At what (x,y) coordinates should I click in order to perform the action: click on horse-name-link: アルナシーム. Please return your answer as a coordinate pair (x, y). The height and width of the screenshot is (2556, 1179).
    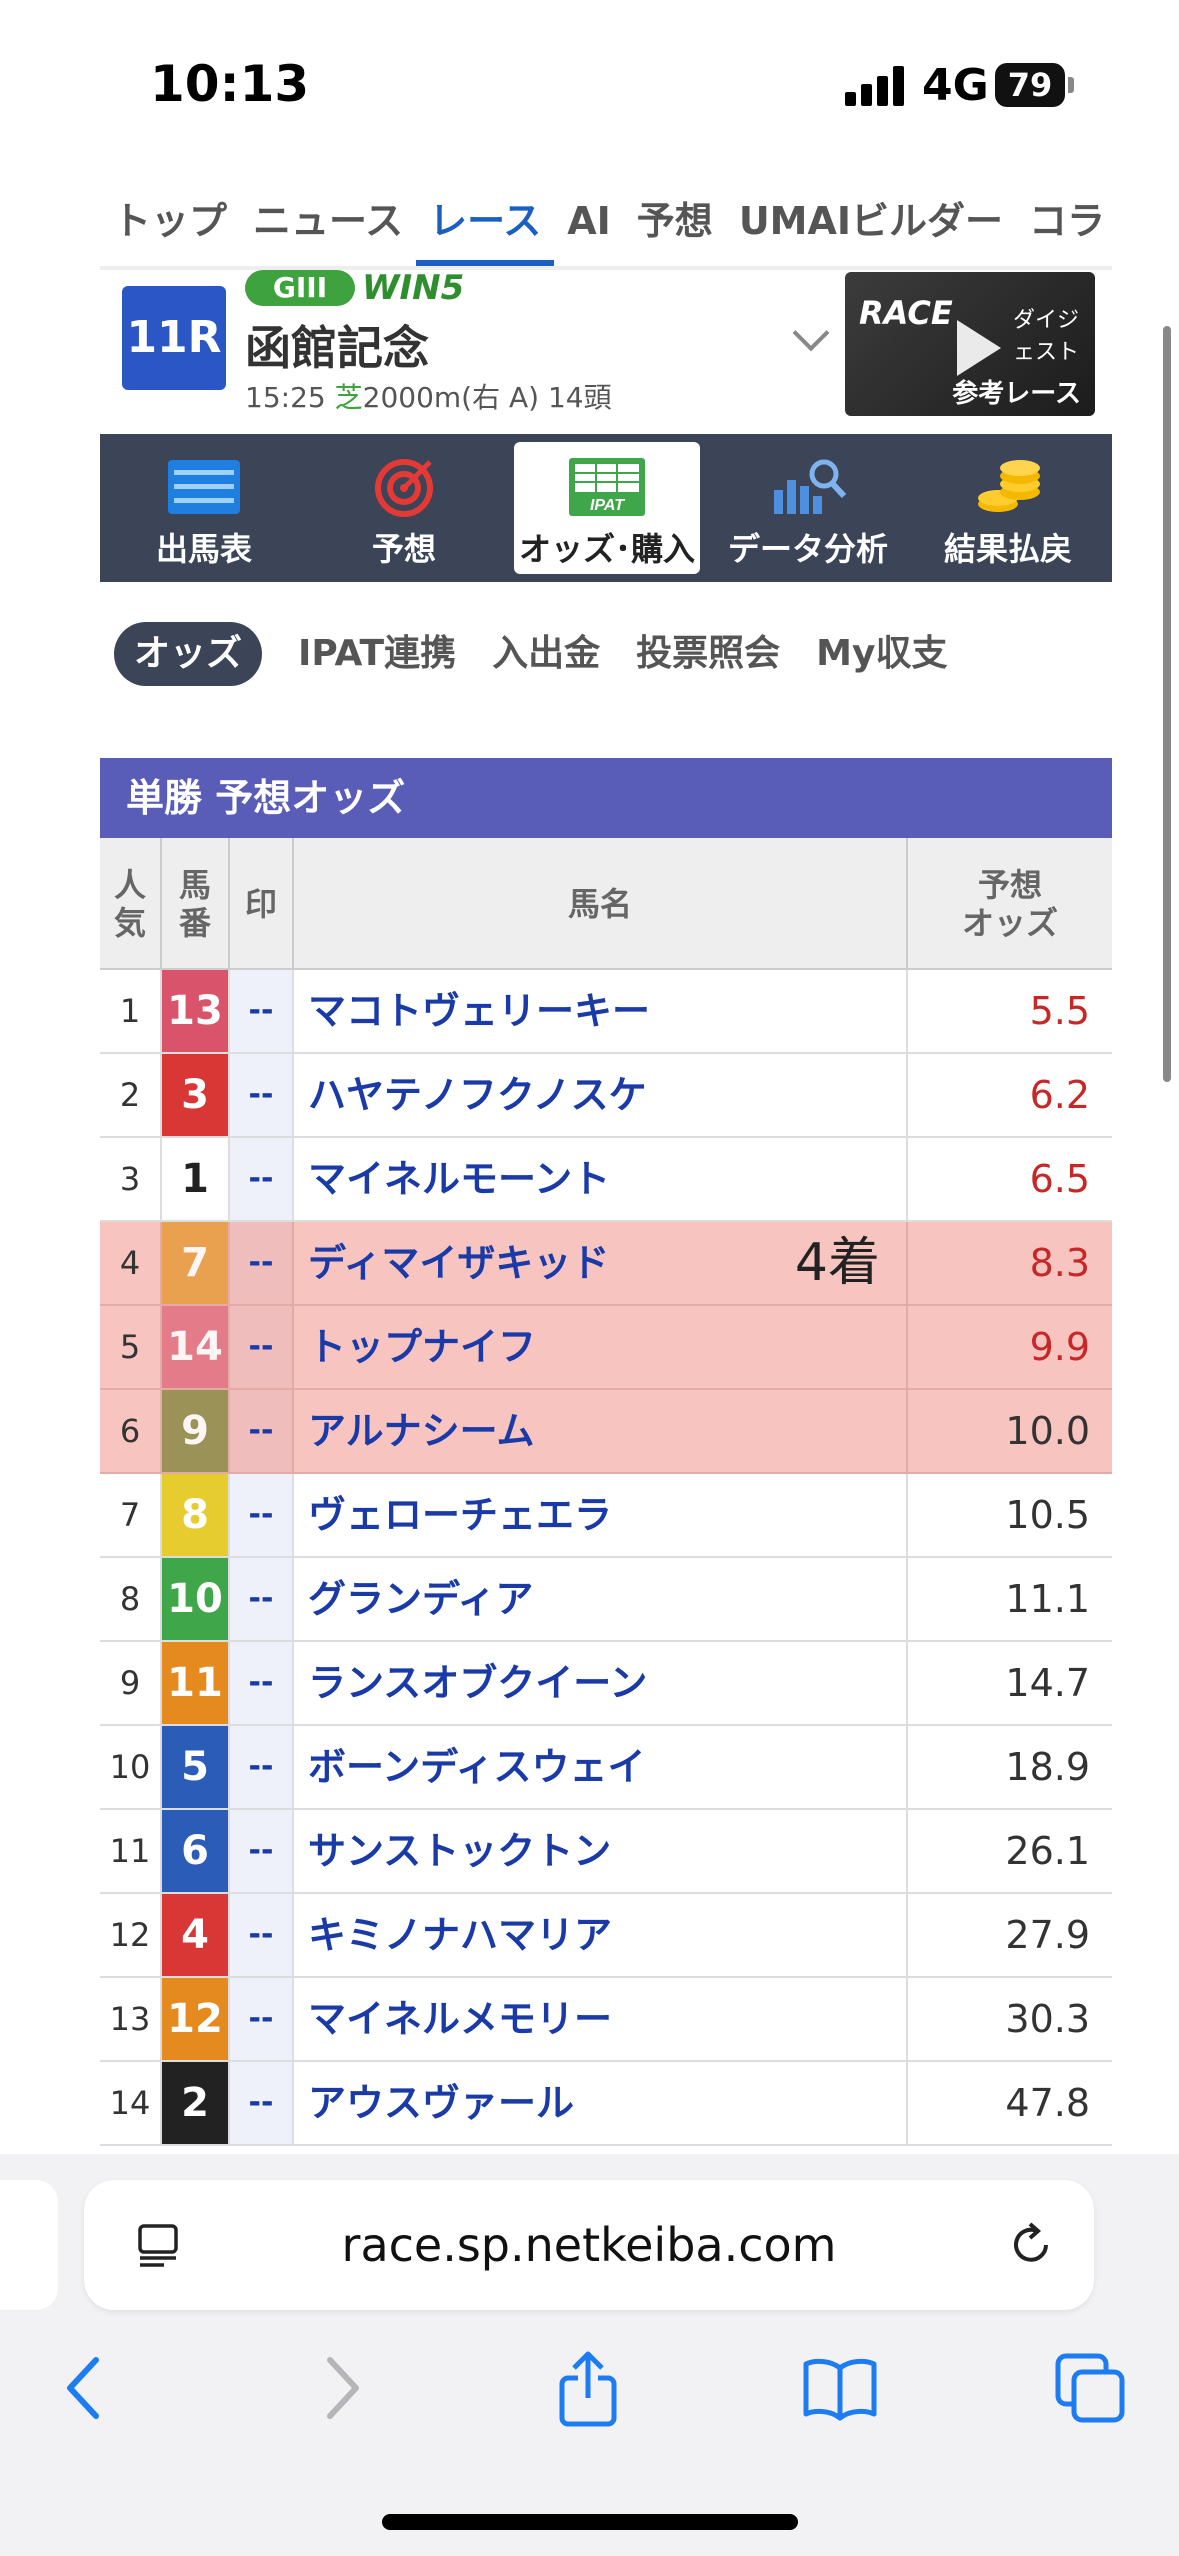
    Looking at the image, I should click on (601, 1431).